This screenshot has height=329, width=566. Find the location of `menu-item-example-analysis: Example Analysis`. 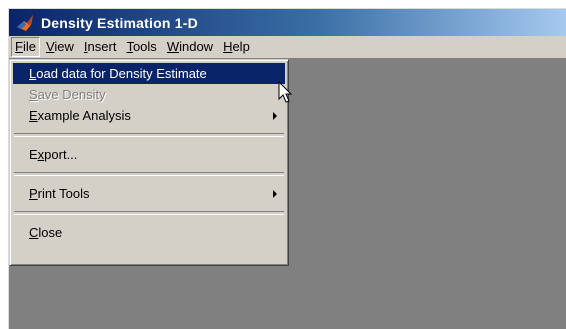

menu-item-example-analysis: Example Analysis is located at coordinates (149, 115).